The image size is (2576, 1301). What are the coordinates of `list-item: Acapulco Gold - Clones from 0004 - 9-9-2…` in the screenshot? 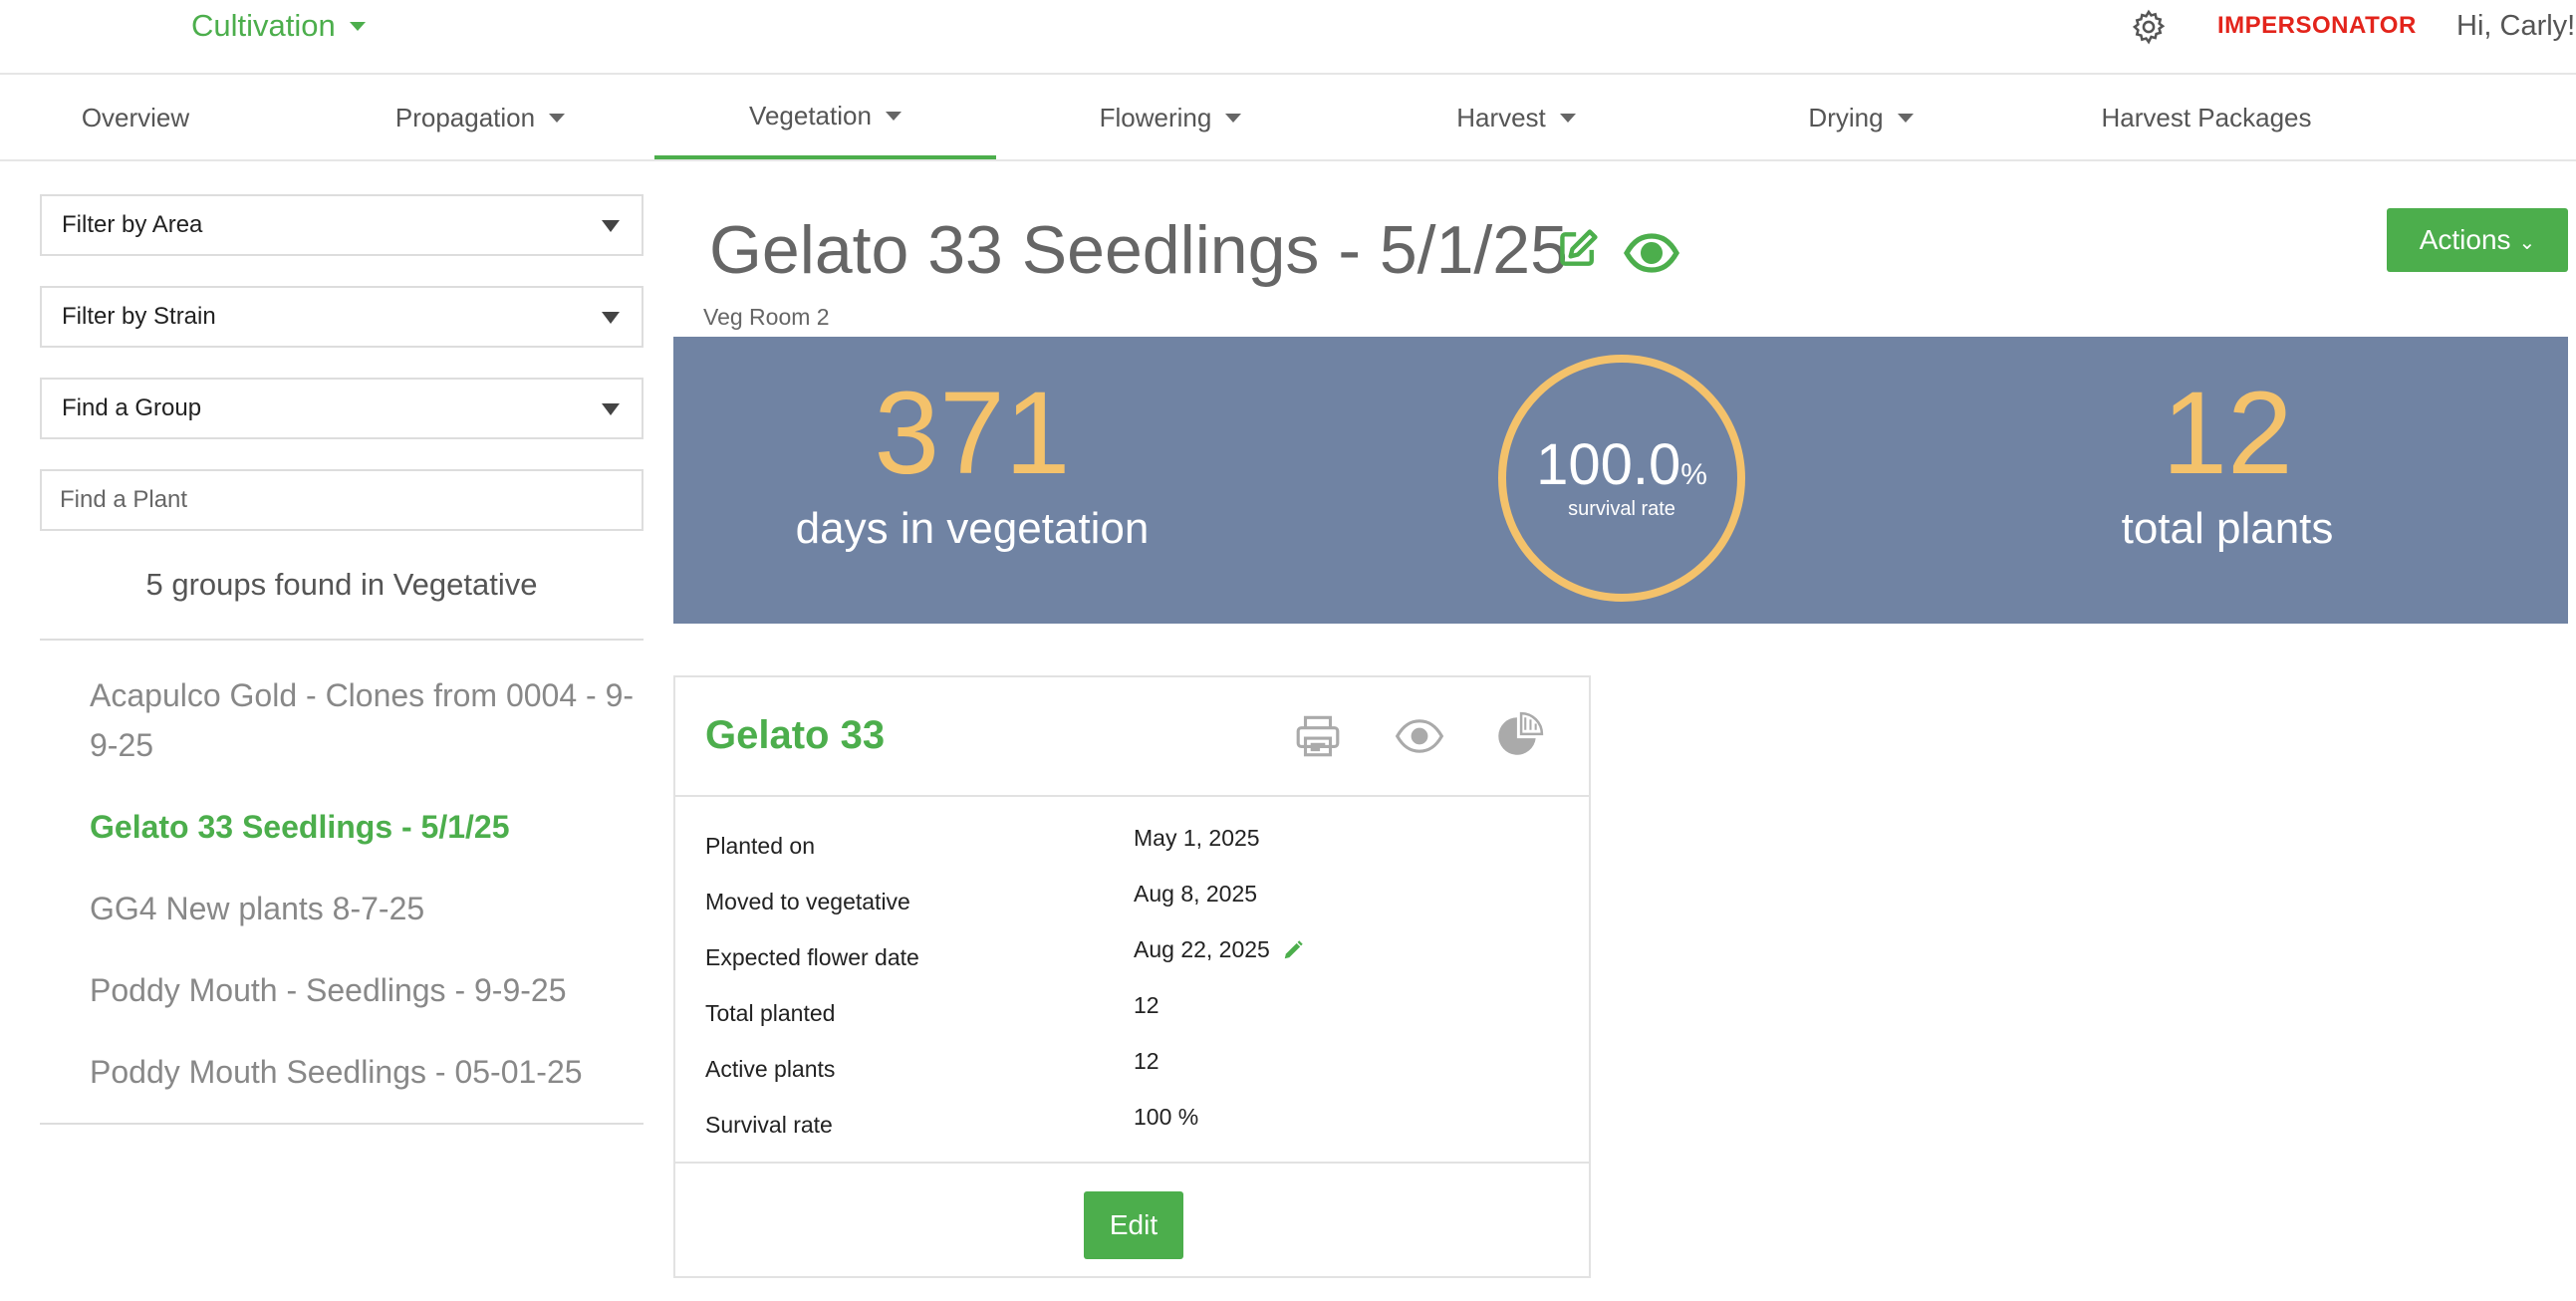 It's located at (367, 720).